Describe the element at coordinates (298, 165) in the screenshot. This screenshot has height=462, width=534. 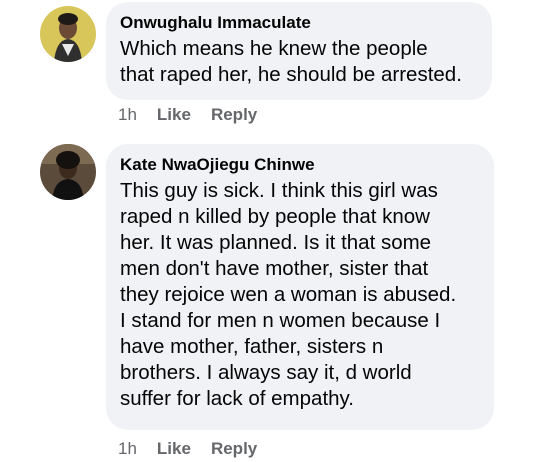
I see `comment-author: Kate NwaOjiegu Chinwe` at that location.